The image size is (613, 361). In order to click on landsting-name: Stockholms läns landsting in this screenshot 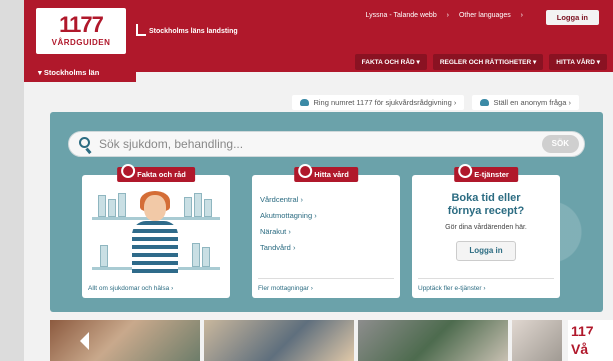, I will do `click(193, 31)`.